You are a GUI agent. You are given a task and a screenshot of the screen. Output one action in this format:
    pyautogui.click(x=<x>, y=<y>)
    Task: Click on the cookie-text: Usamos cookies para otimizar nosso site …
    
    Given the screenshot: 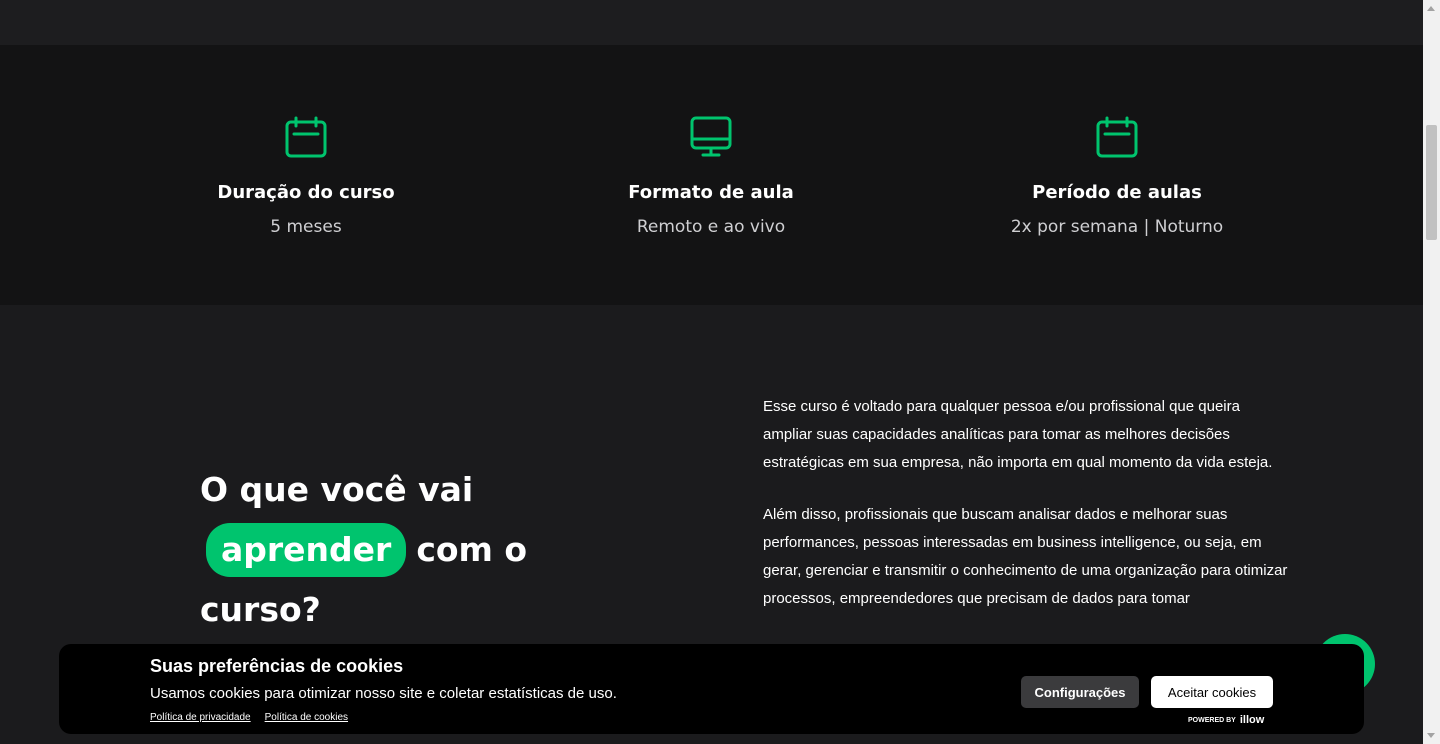 What is the action you would take?
    pyautogui.click(x=383, y=693)
    